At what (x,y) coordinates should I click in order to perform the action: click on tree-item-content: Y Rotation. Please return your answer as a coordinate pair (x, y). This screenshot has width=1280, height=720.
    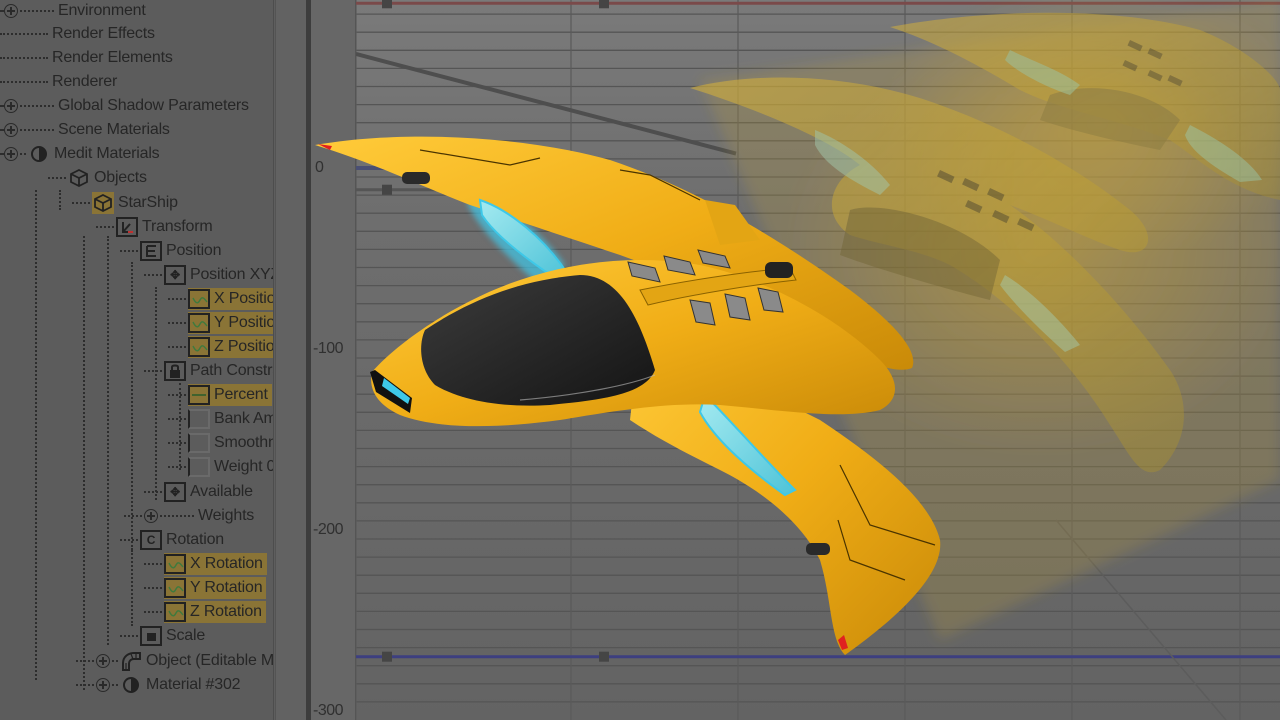
    Looking at the image, I should click on (215, 588).